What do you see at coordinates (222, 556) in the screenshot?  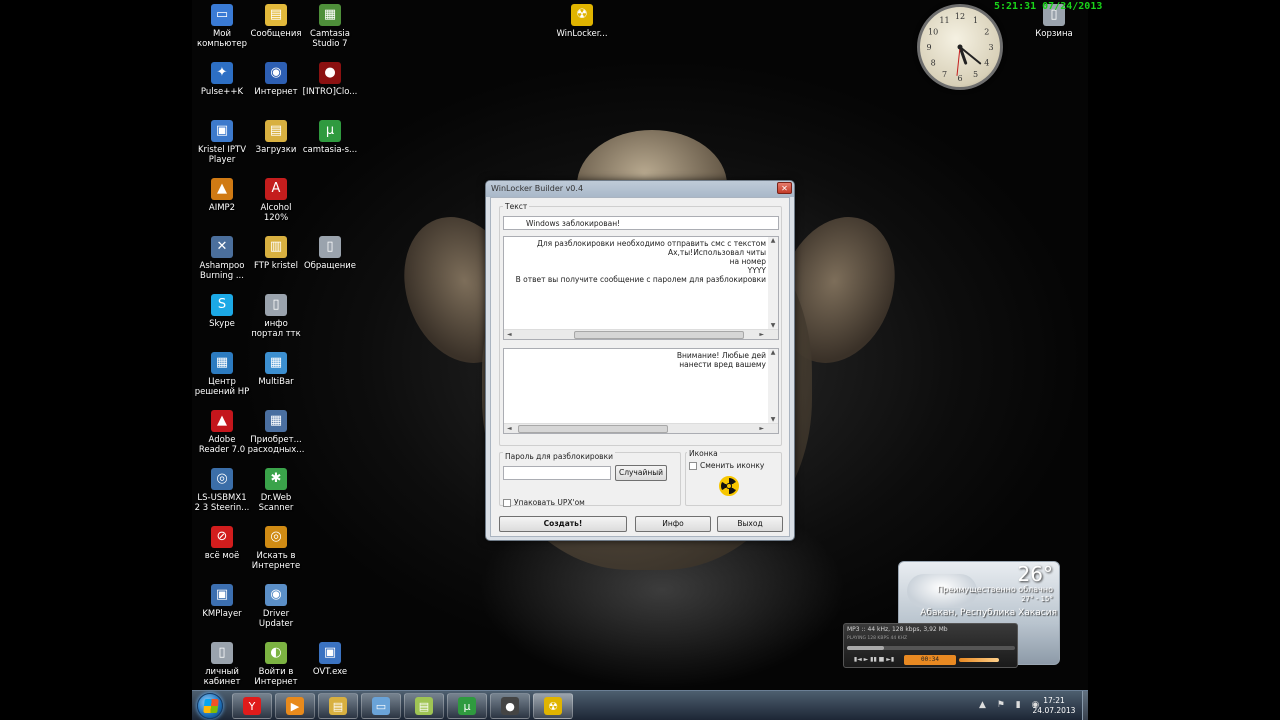 I see `desktop-icon-label: всё моё` at bounding box center [222, 556].